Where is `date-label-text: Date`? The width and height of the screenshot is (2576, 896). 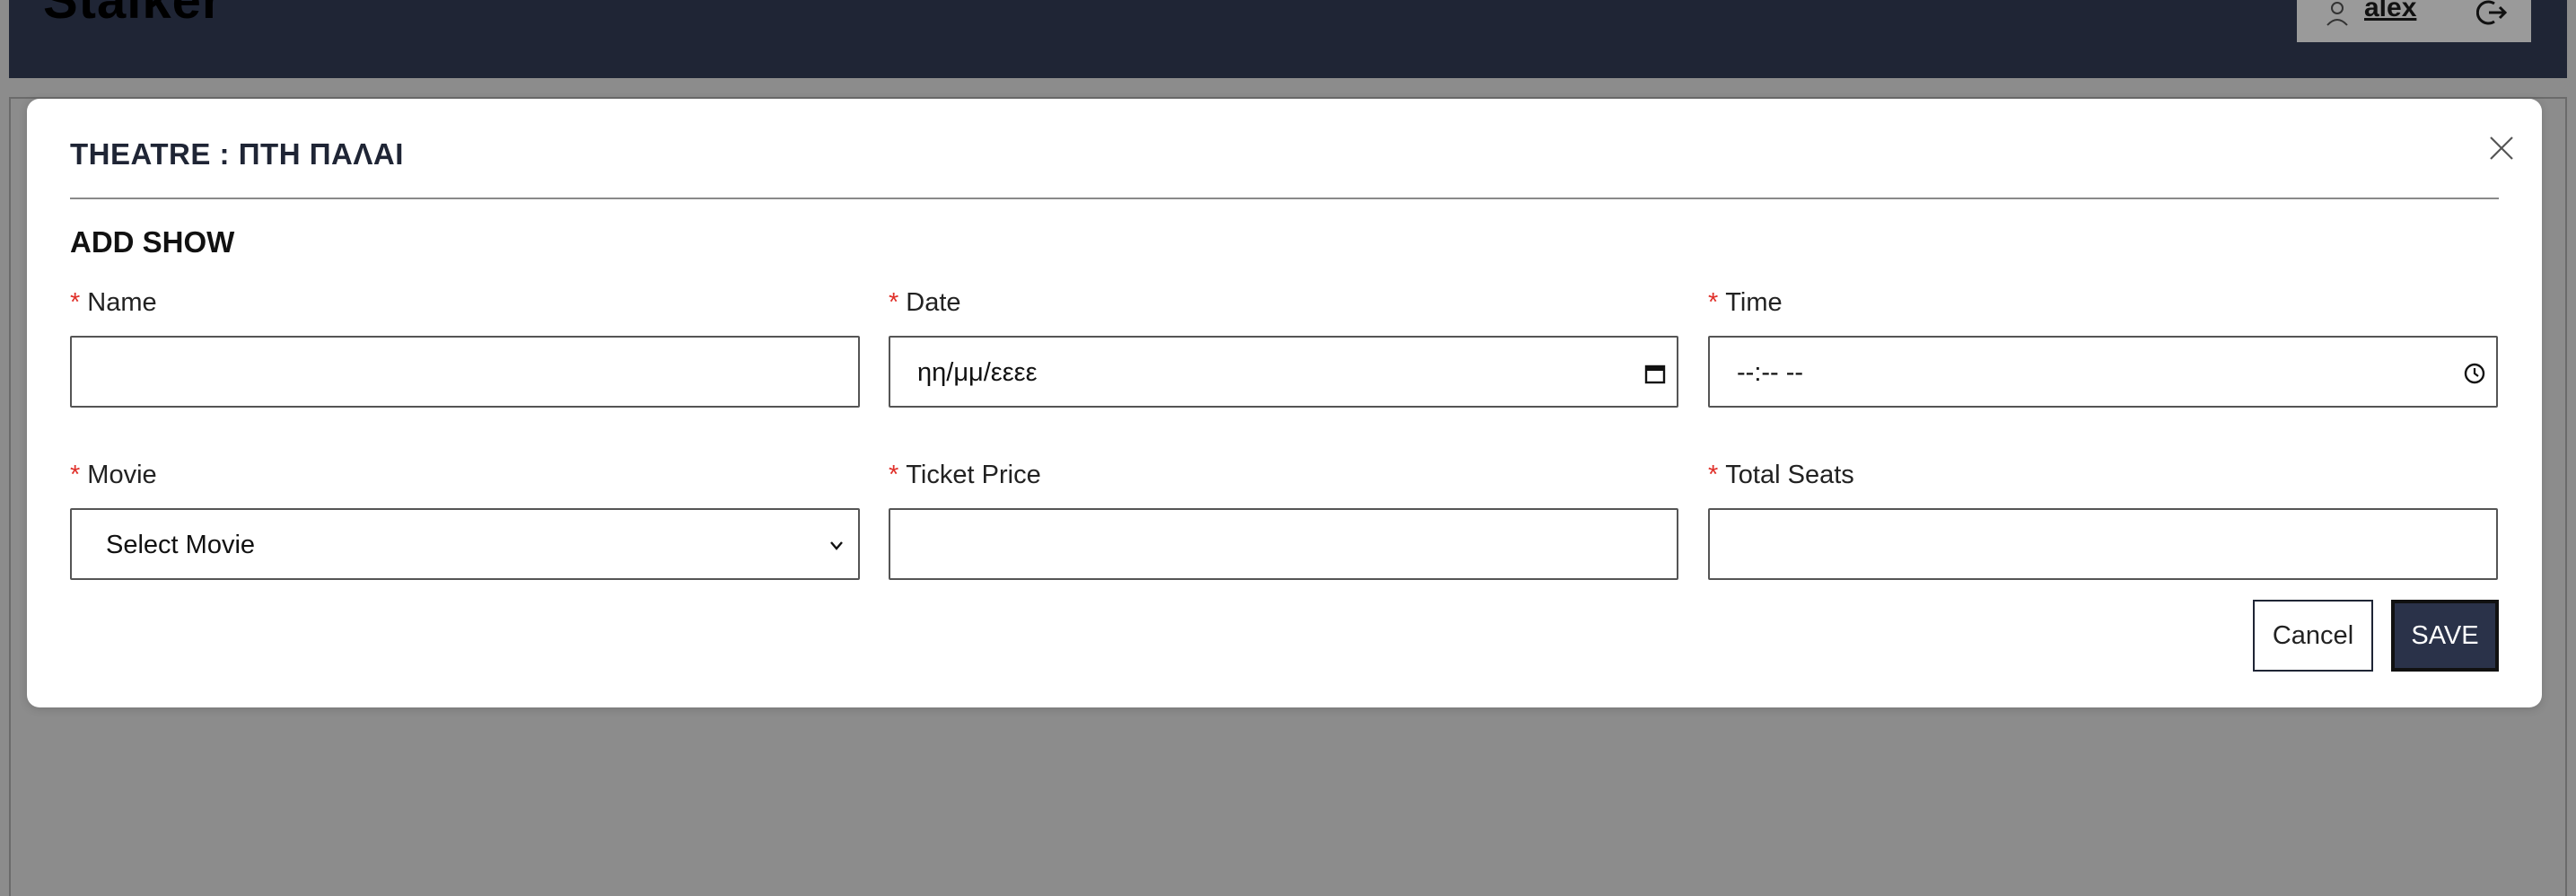 date-label-text: Date is located at coordinates (933, 302).